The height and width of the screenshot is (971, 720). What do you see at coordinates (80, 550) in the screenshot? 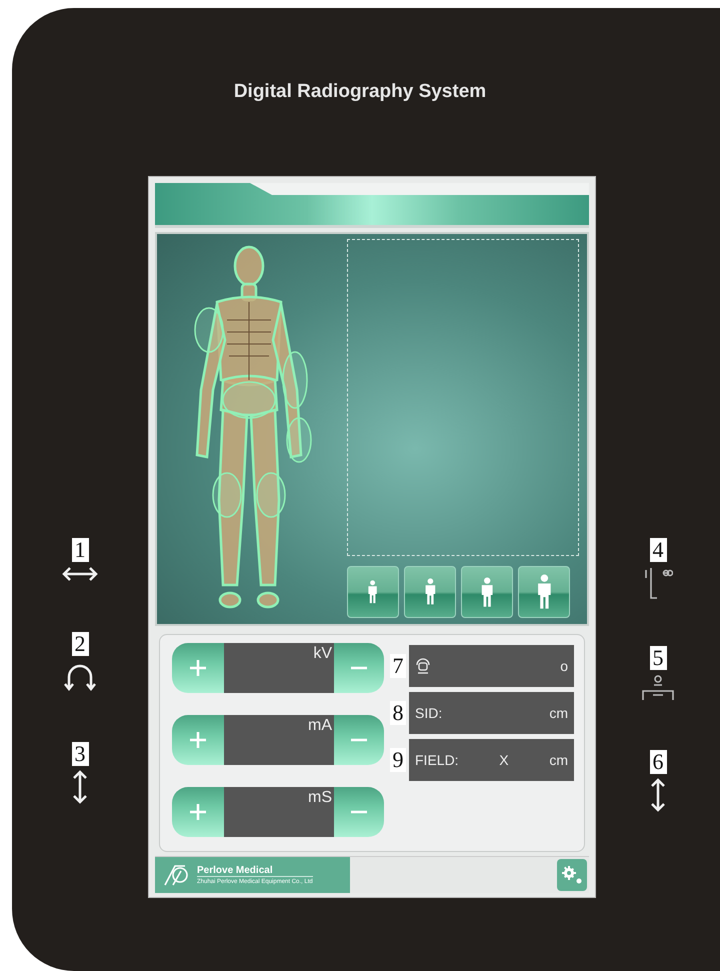
I see `callout-number: 1` at bounding box center [80, 550].